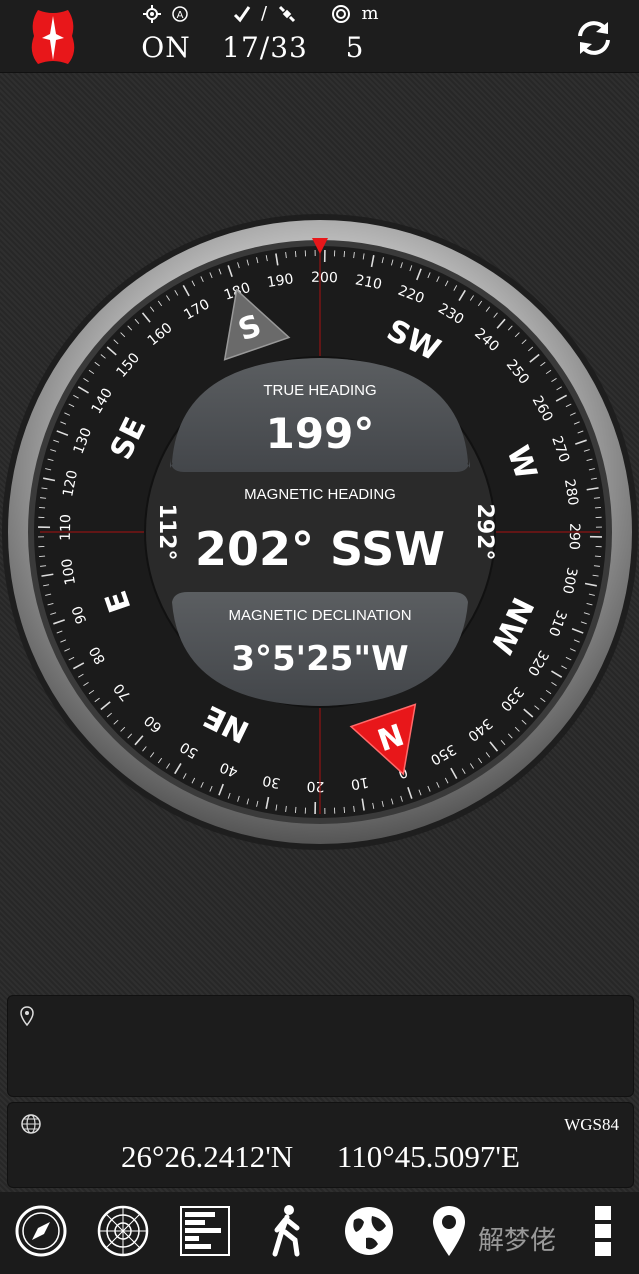  What do you see at coordinates (484, 532) in the screenshot?
I see `right-bearing: 292°` at bounding box center [484, 532].